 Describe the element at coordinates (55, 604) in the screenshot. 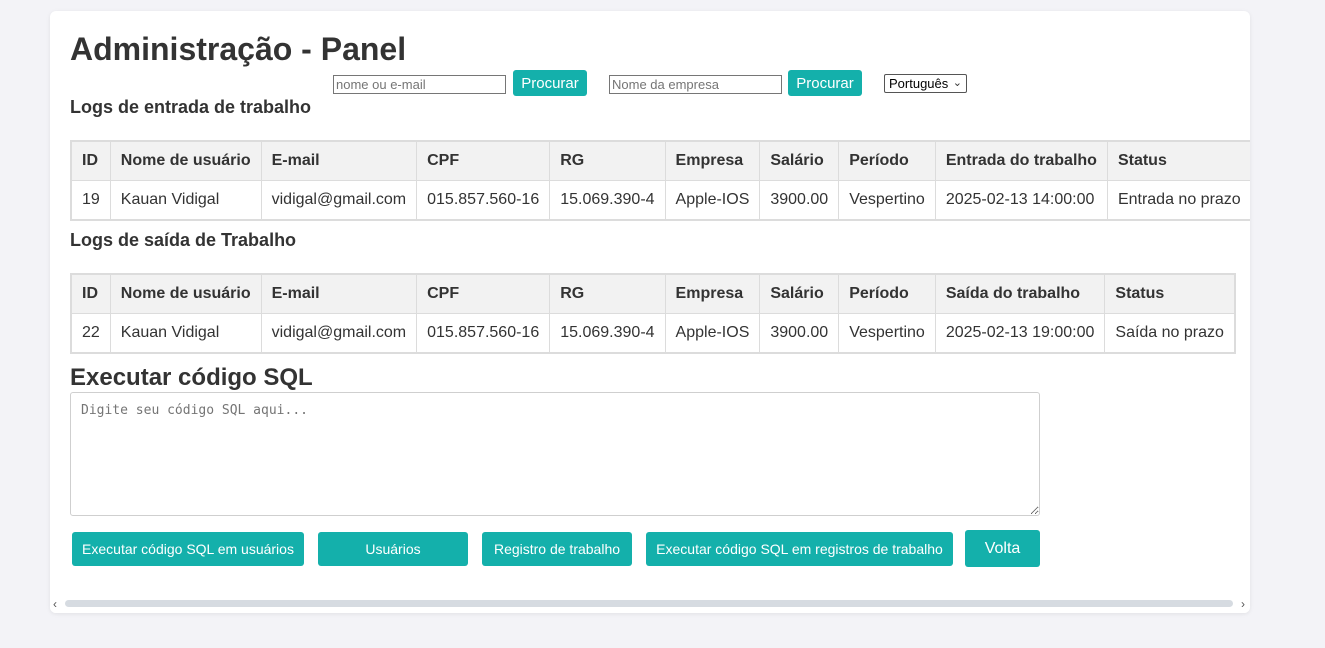

I see `chevron-left-icon: ‹` at that location.